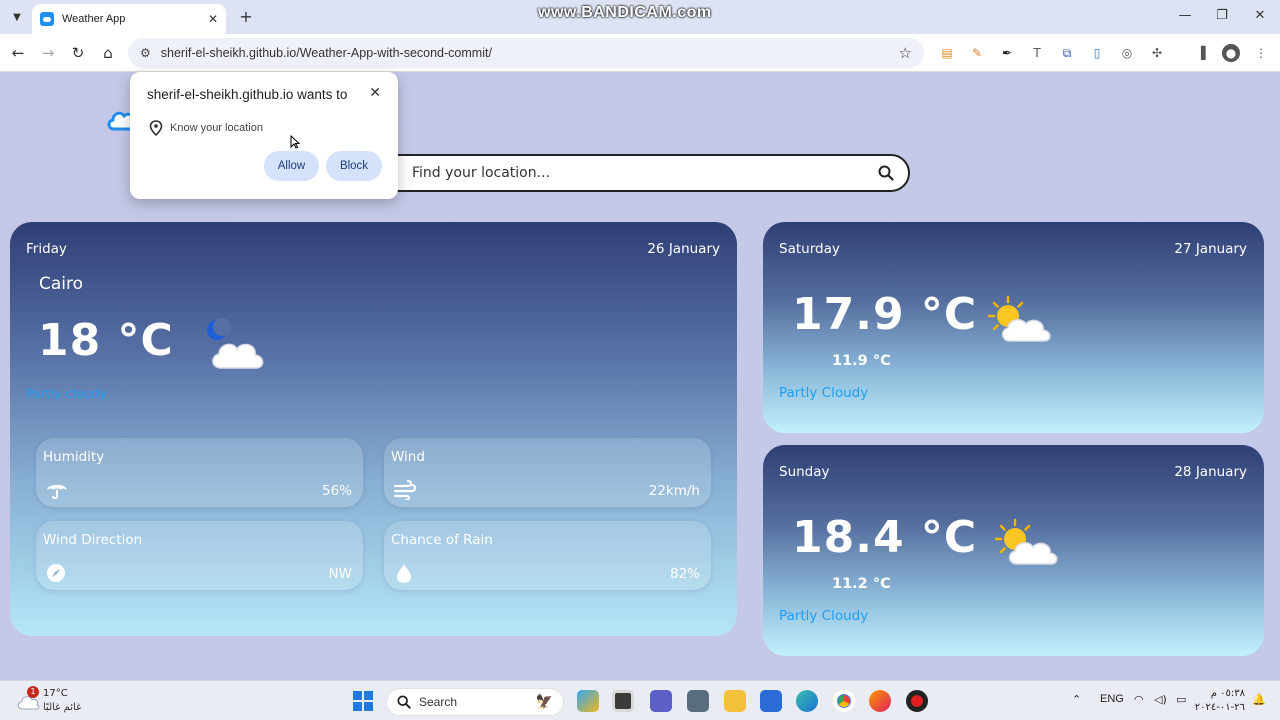 Image resolution: width=1280 pixels, height=720 pixels. What do you see at coordinates (947, 53) in the screenshot?
I see `extension-icon-1: ▤` at bounding box center [947, 53].